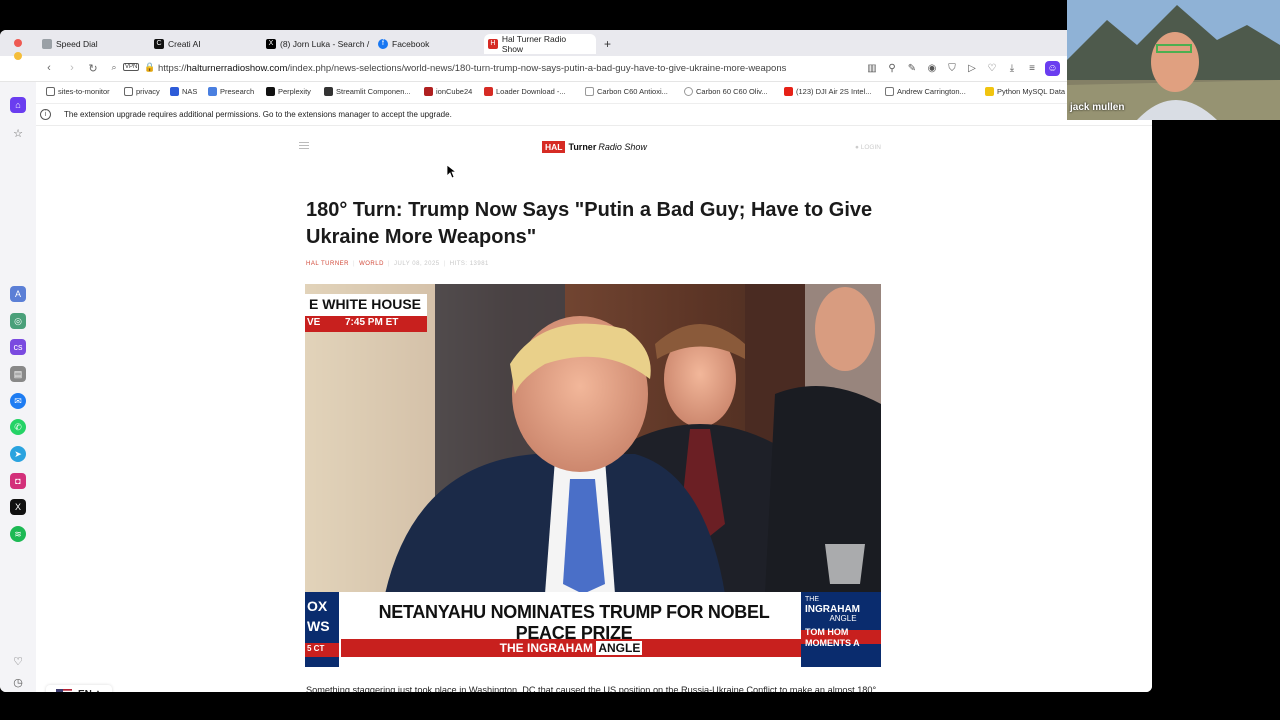  I want to click on bookmark-item: sites-to-monitor, so click(78, 91).